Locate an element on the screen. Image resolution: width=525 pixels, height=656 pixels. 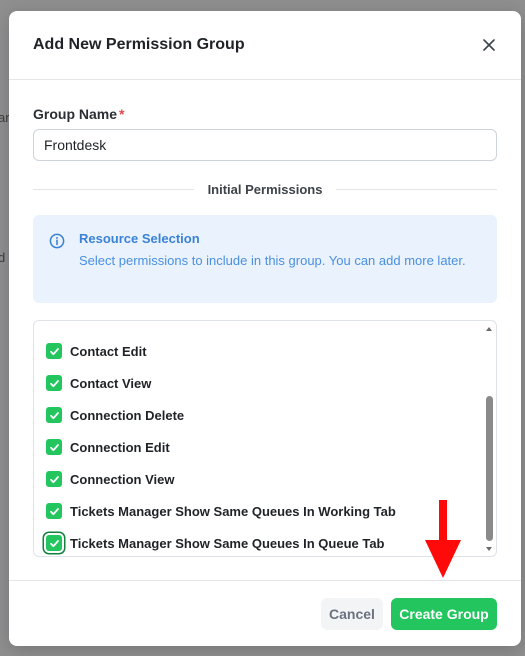
scroll-up-arrow-icon is located at coordinates (489, 329).